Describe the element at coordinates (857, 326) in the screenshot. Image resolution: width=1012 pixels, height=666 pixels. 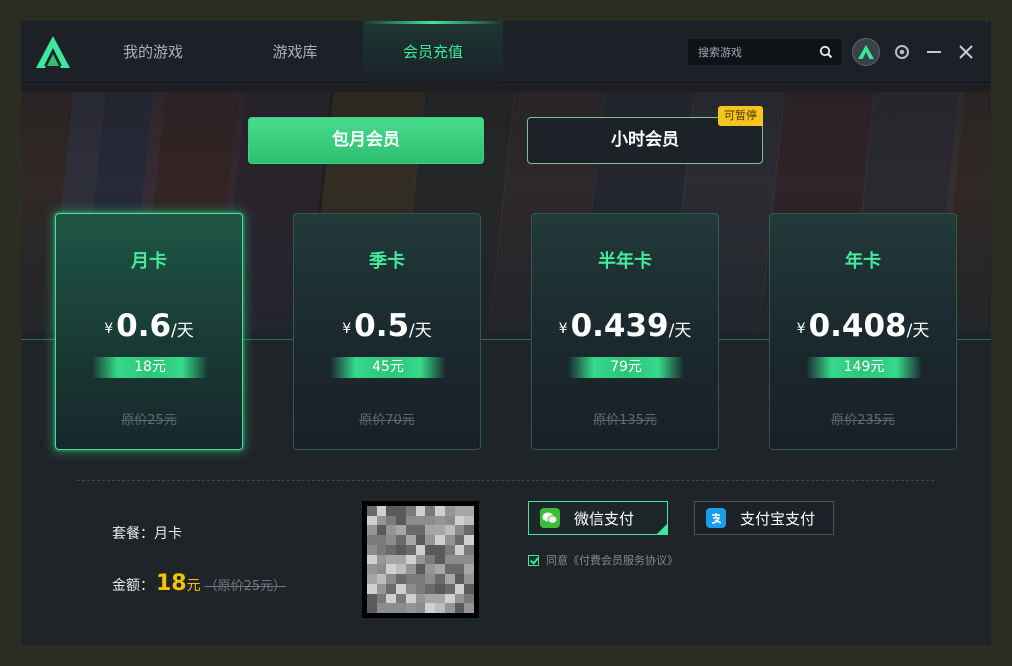
I see `price-per-day: 0.408` at that location.